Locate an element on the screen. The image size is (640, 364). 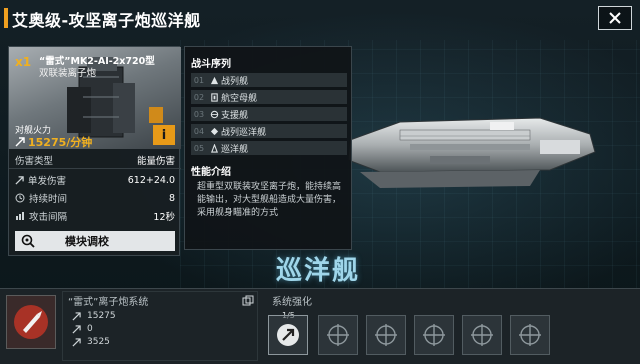
carrier-icon is located at coordinates (214, 97).